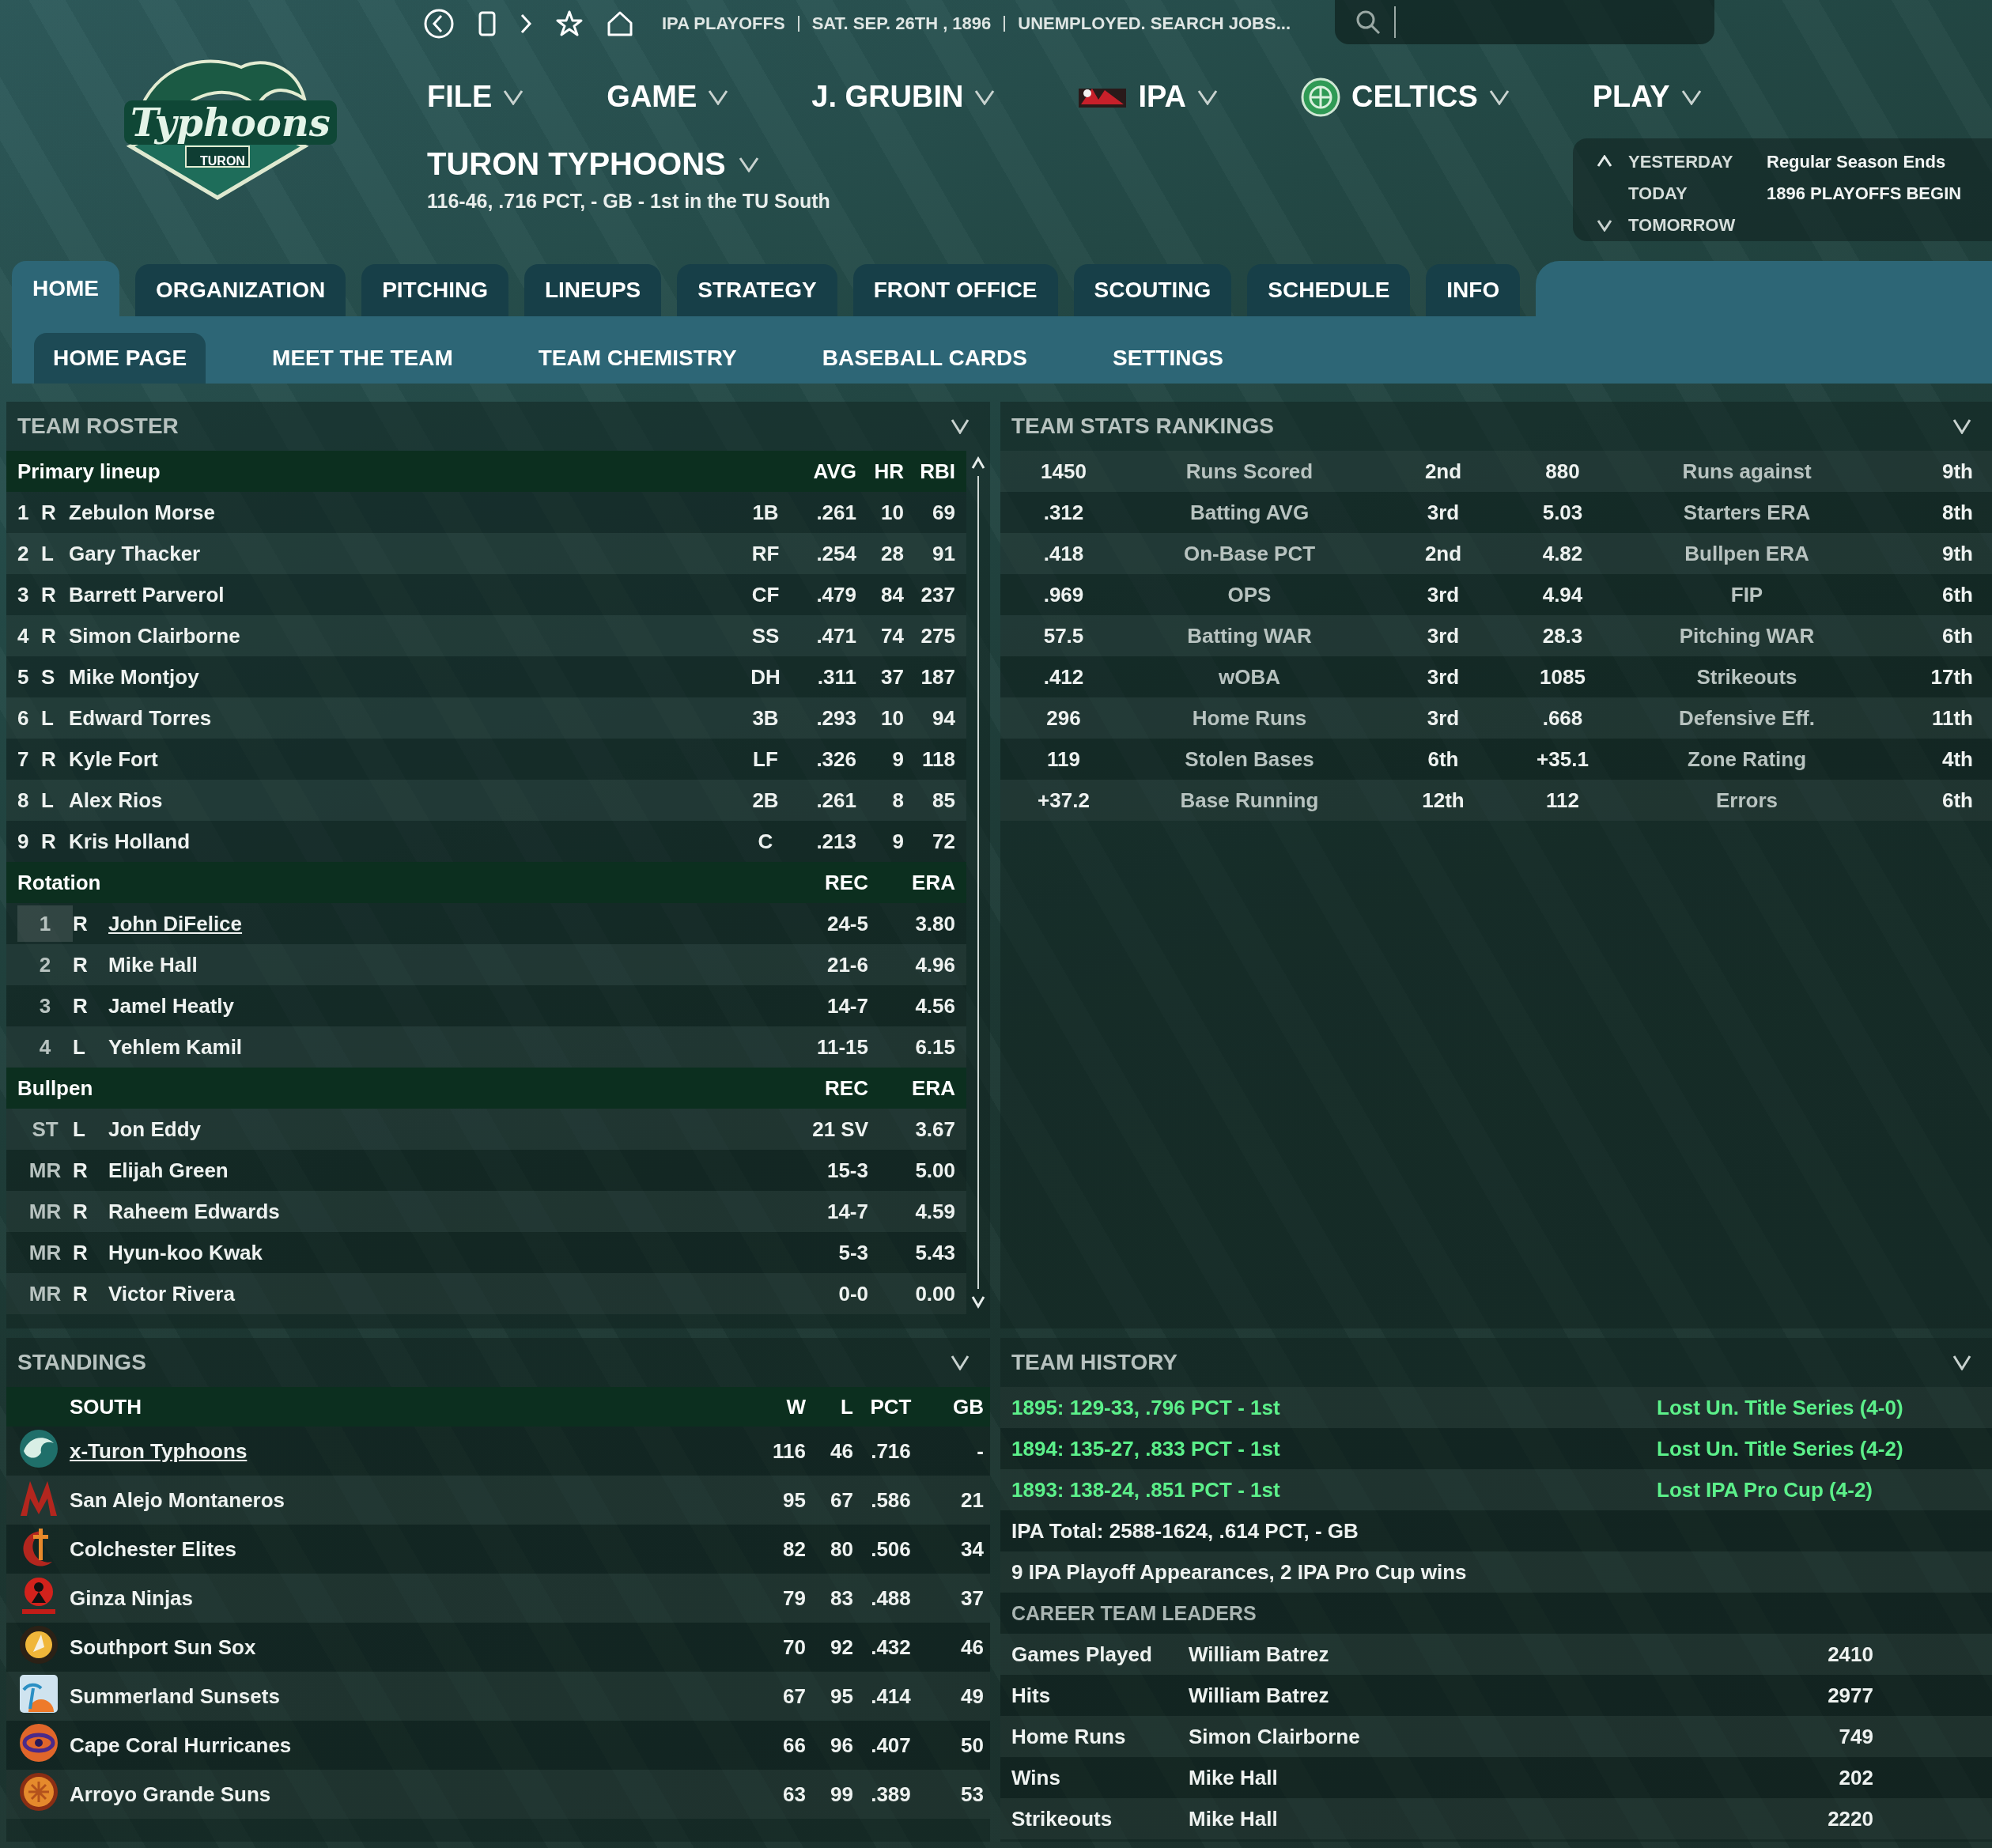 The width and height of the screenshot is (1992, 1848). Describe the element at coordinates (65, 288) in the screenshot. I see `tab: HOME` at that location.